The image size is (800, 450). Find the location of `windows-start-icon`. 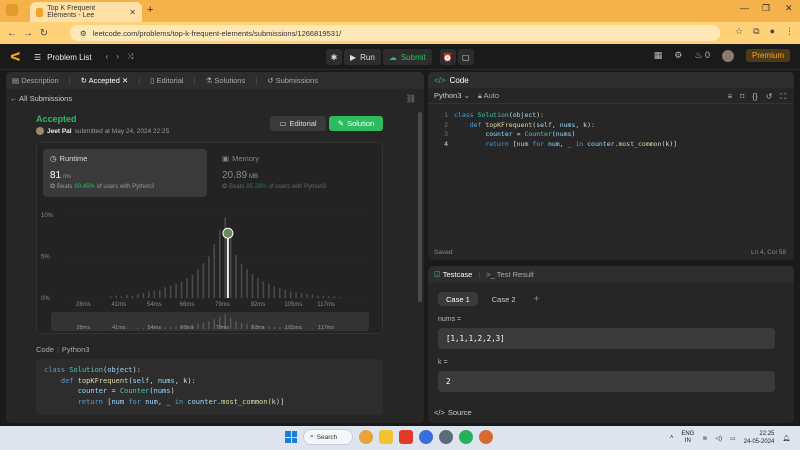

windows-start-icon is located at coordinates (291, 437).